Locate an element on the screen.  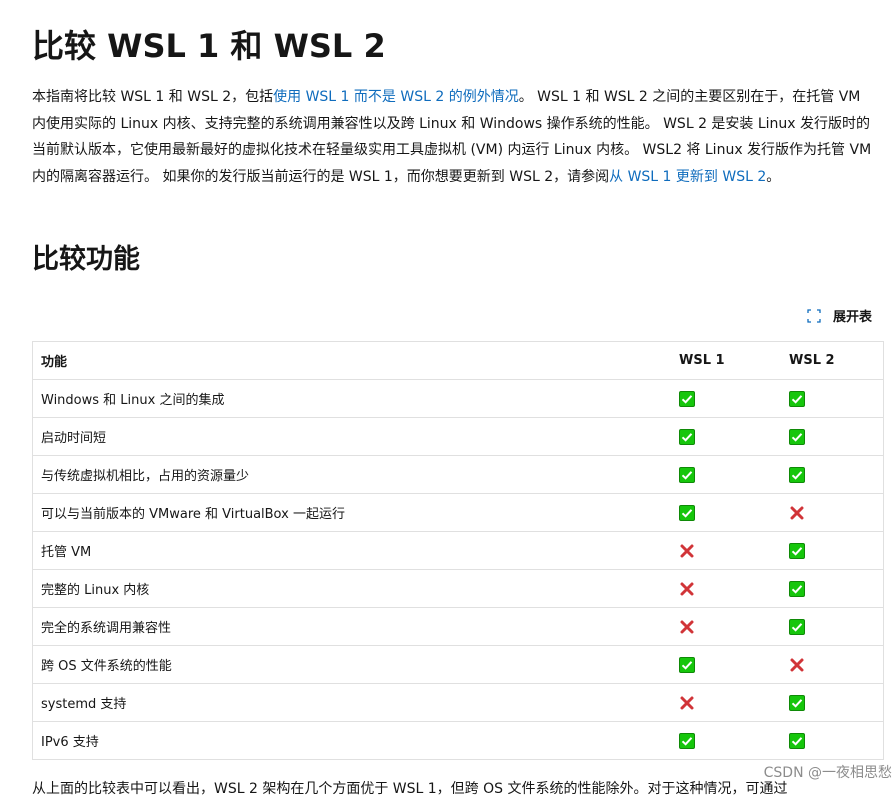
header-wsl1: WSL 1 is located at coordinates (730, 360).